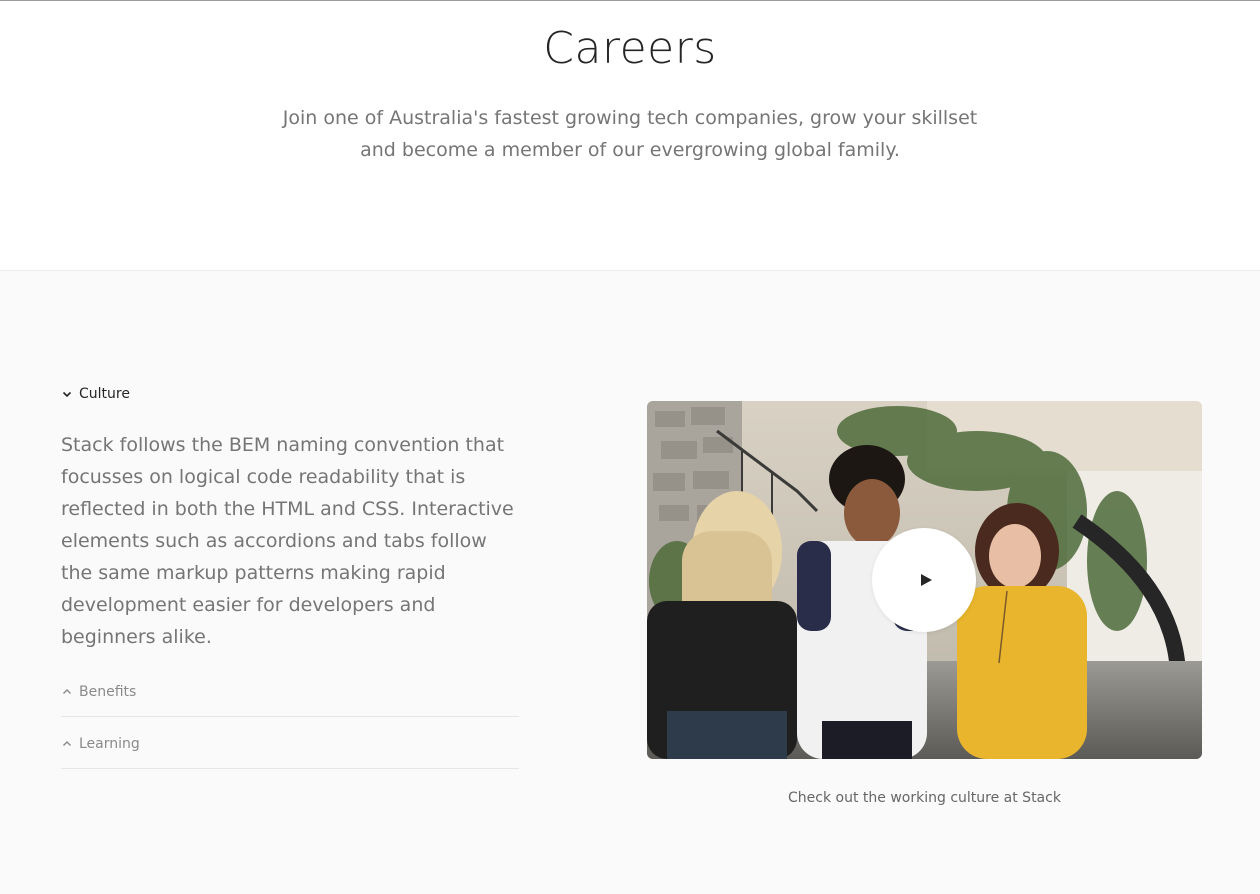  What do you see at coordinates (67, 394) in the screenshot?
I see `chevron-down-icon` at bounding box center [67, 394].